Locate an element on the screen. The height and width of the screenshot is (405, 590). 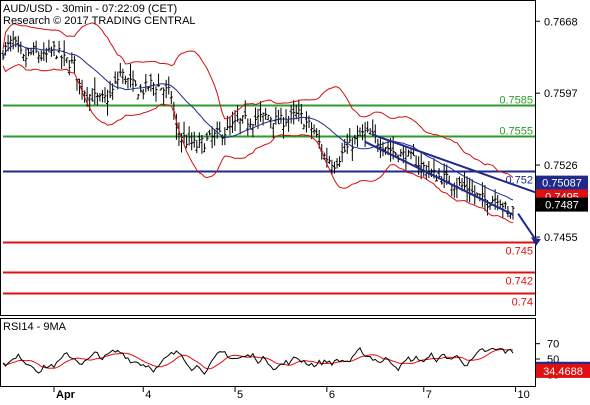
xtick-label: 6 is located at coordinates (332, 394).